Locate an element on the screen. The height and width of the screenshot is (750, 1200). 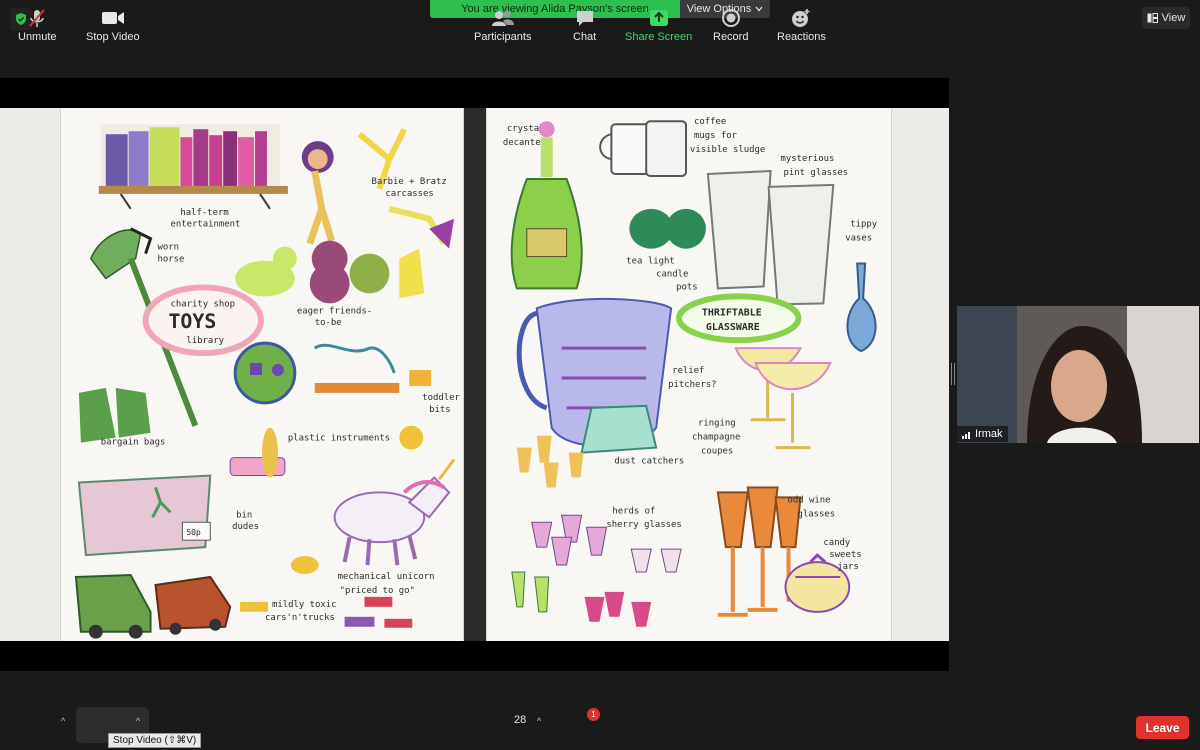
label-barbie-bratz: Barbie + Bratz is located at coordinates (408, 182).